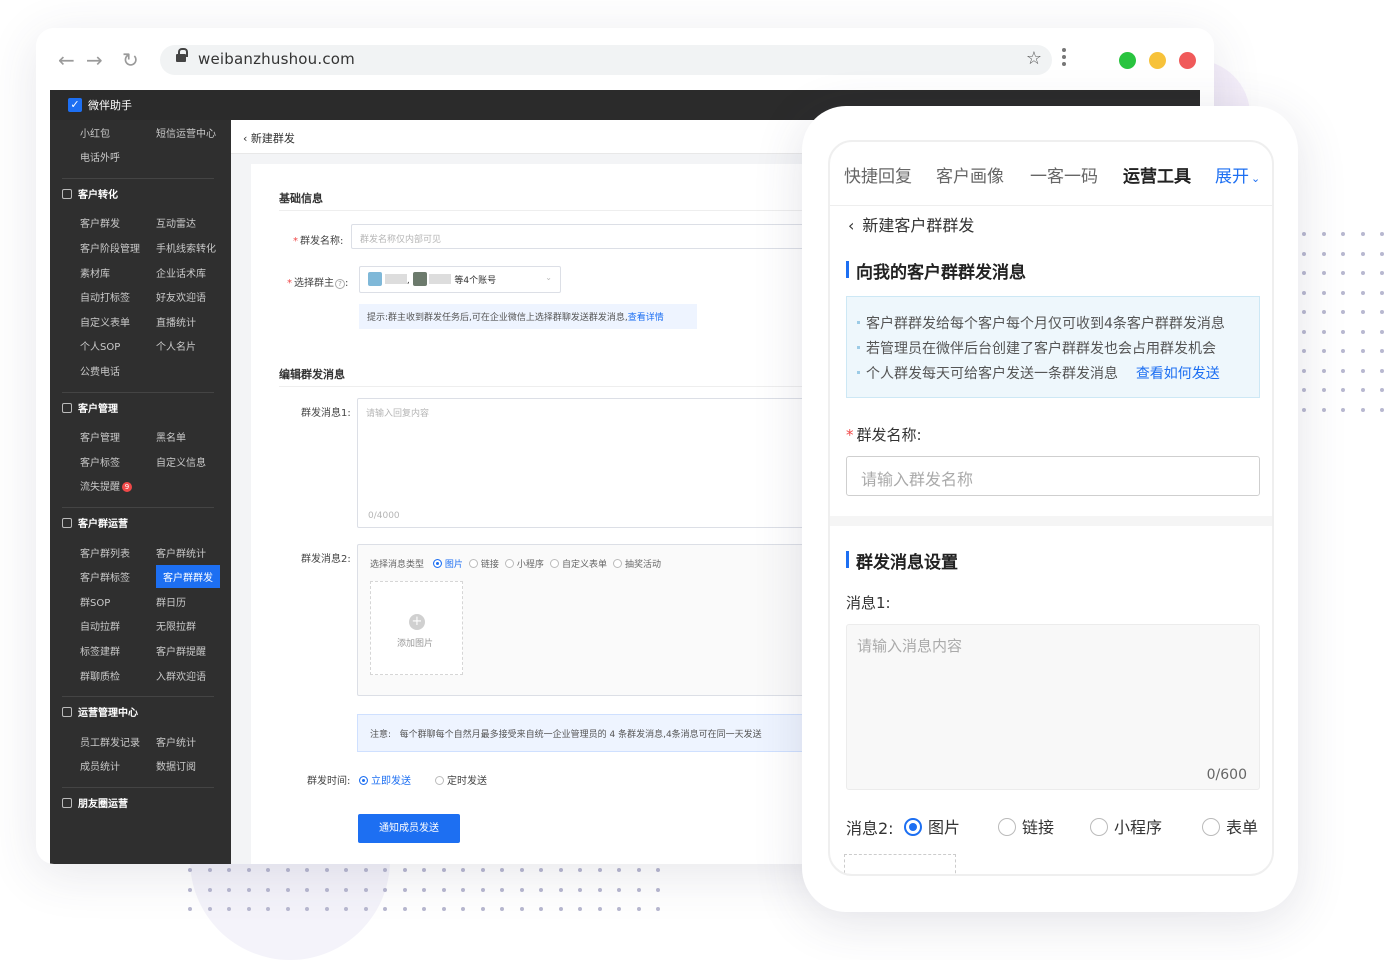 The image size is (1388, 960). Describe the element at coordinates (90, 407) in the screenshot. I see `sidebar-group-customer-management: 客户管理` at that location.